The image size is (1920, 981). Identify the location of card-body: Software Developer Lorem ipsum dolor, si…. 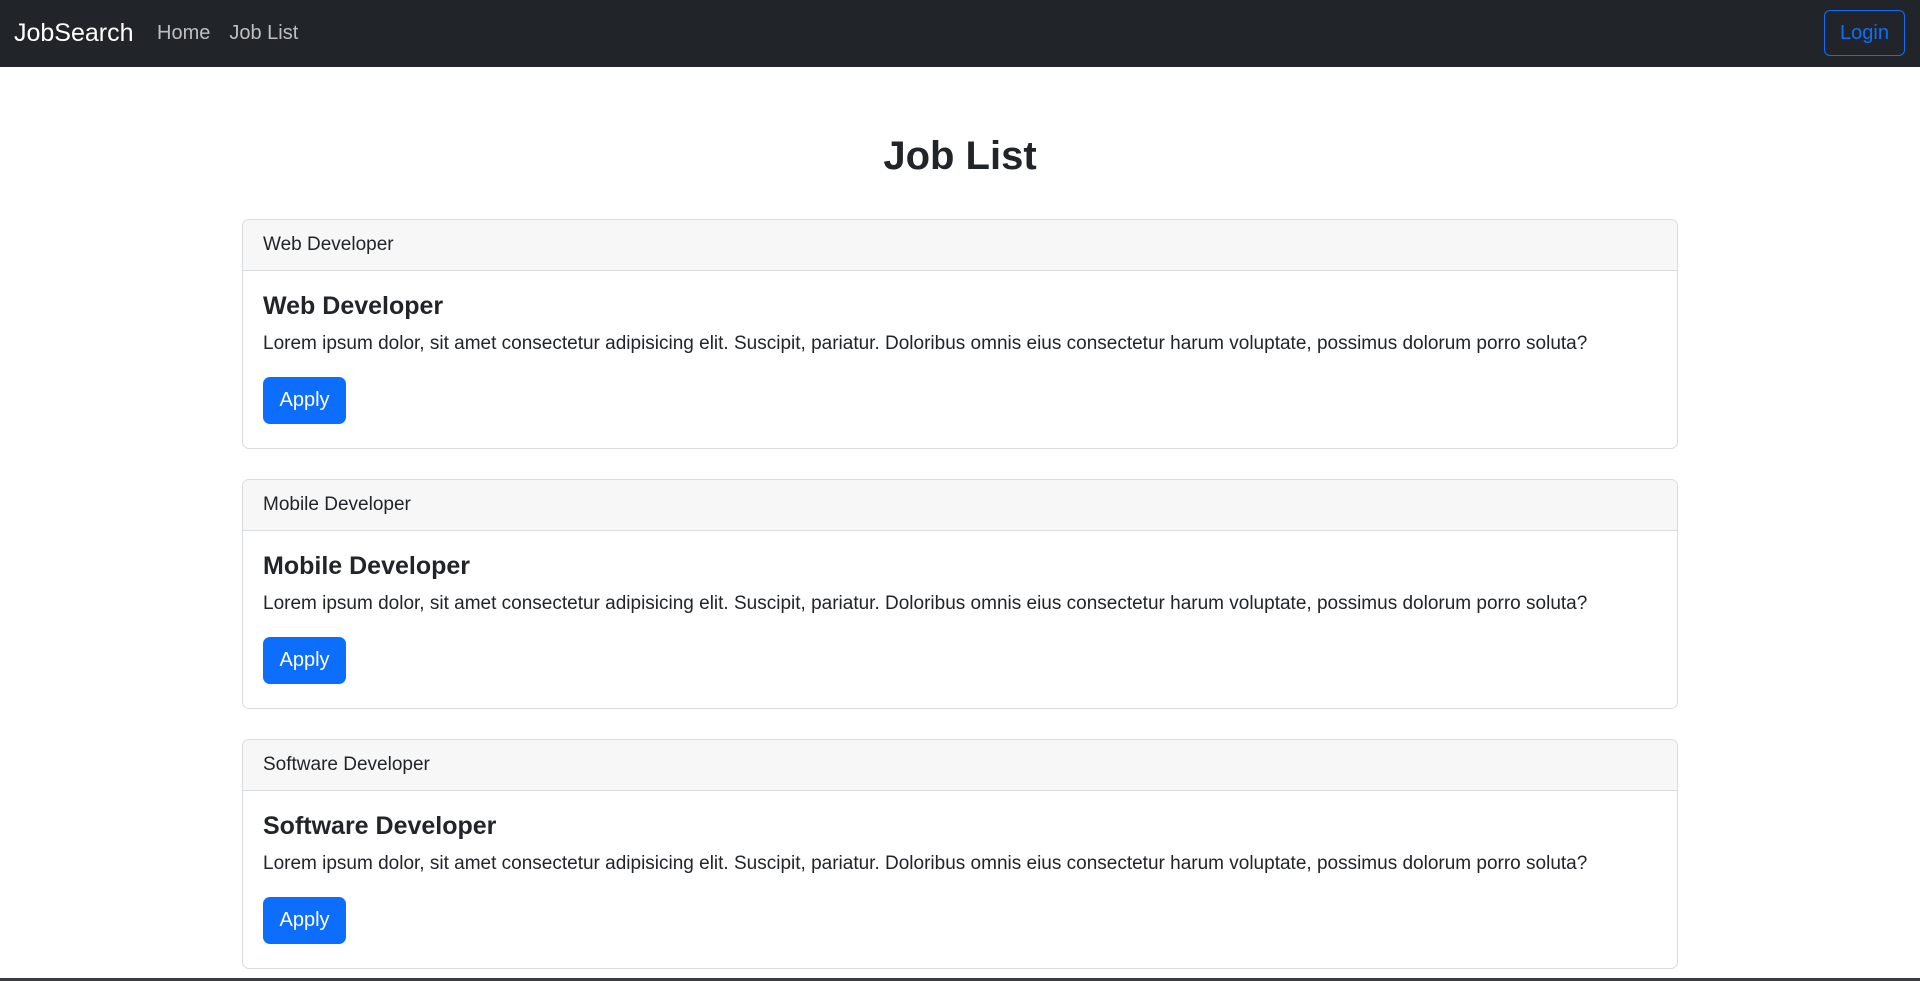
(960, 877).